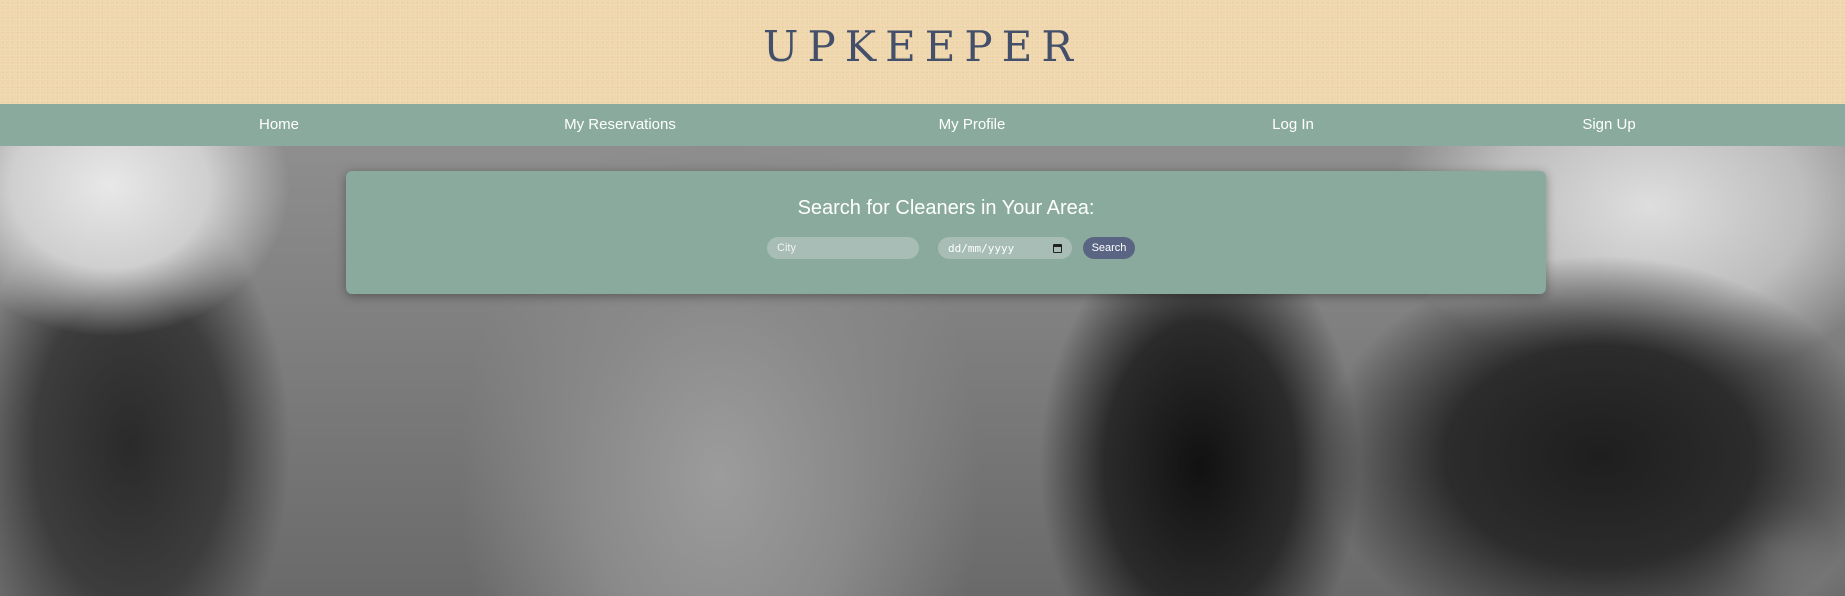 This screenshot has width=1845, height=596. What do you see at coordinates (620, 125) in the screenshot?
I see `nav-my-reservations: My Reservations` at bounding box center [620, 125].